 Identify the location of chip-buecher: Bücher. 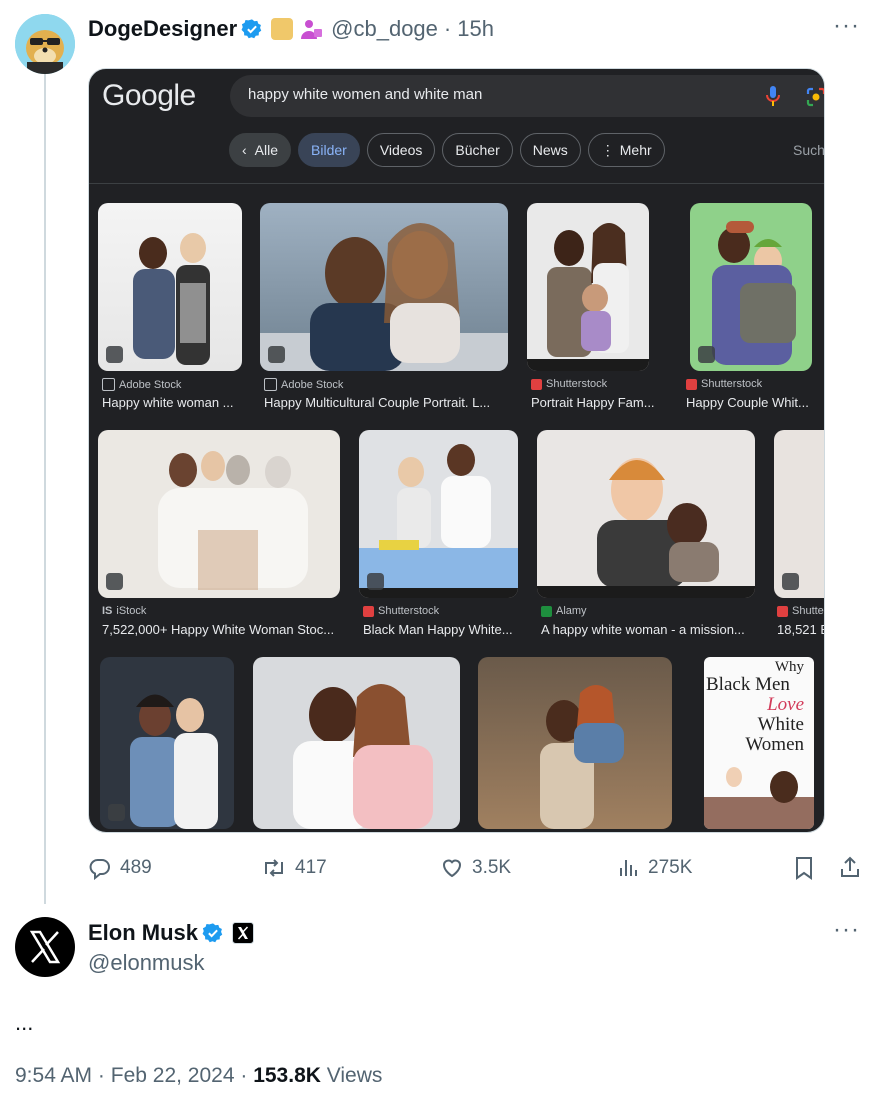
(477, 150).